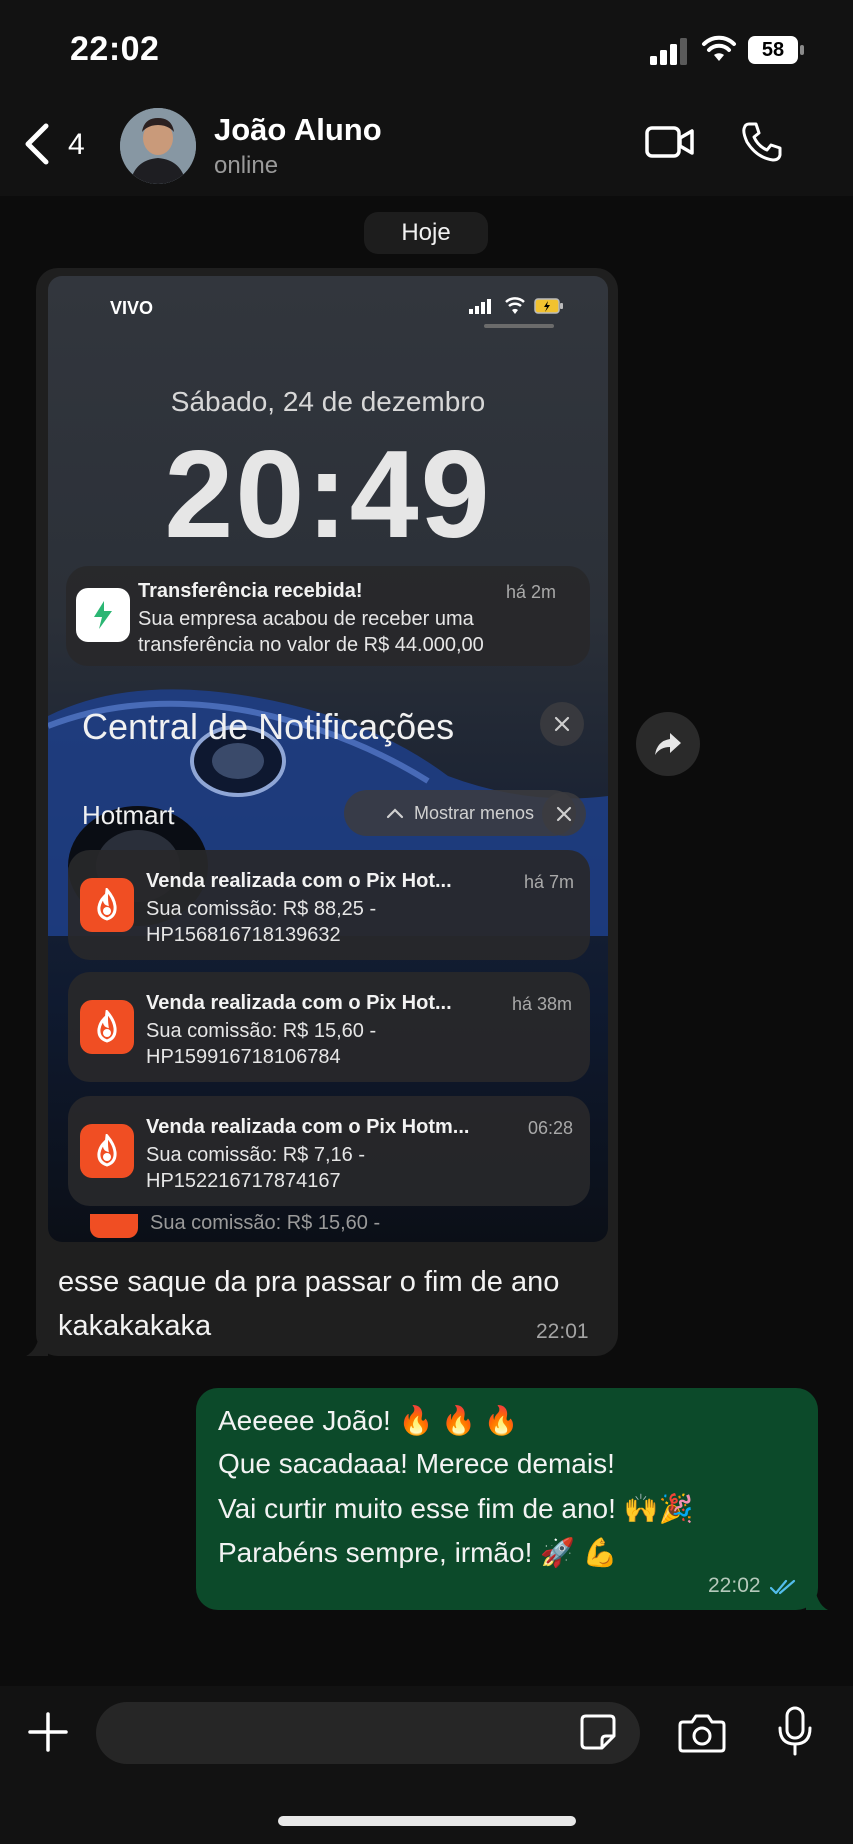 The width and height of the screenshot is (853, 1844). Describe the element at coordinates (298, 130) in the screenshot. I see `contact-name: João Aluno` at that location.